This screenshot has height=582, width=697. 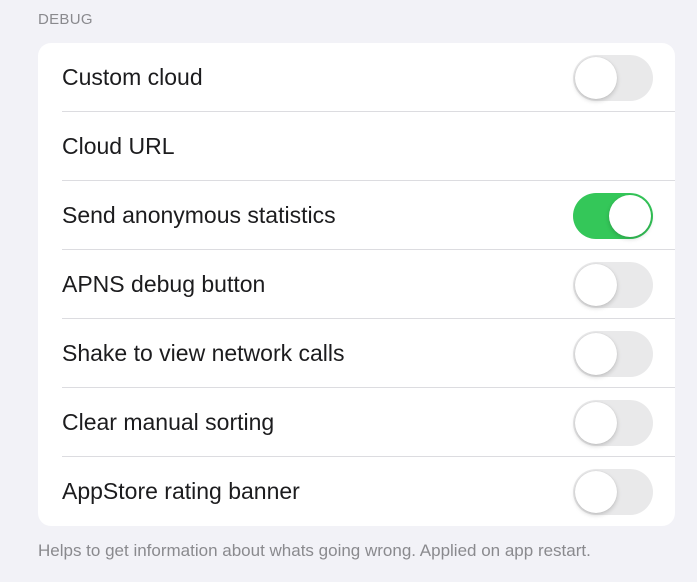 I want to click on appstore-rating-banner-toggle, so click(x=613, y=492).